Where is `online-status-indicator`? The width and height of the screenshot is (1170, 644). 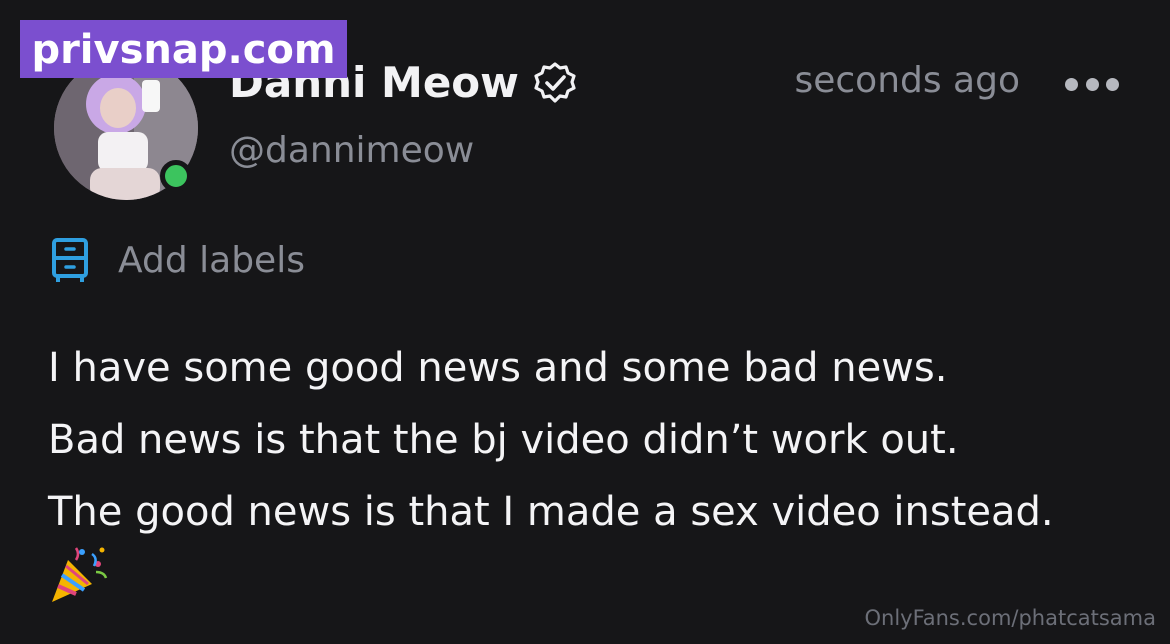 online-status-indicator is located at coordinates (176, 176).